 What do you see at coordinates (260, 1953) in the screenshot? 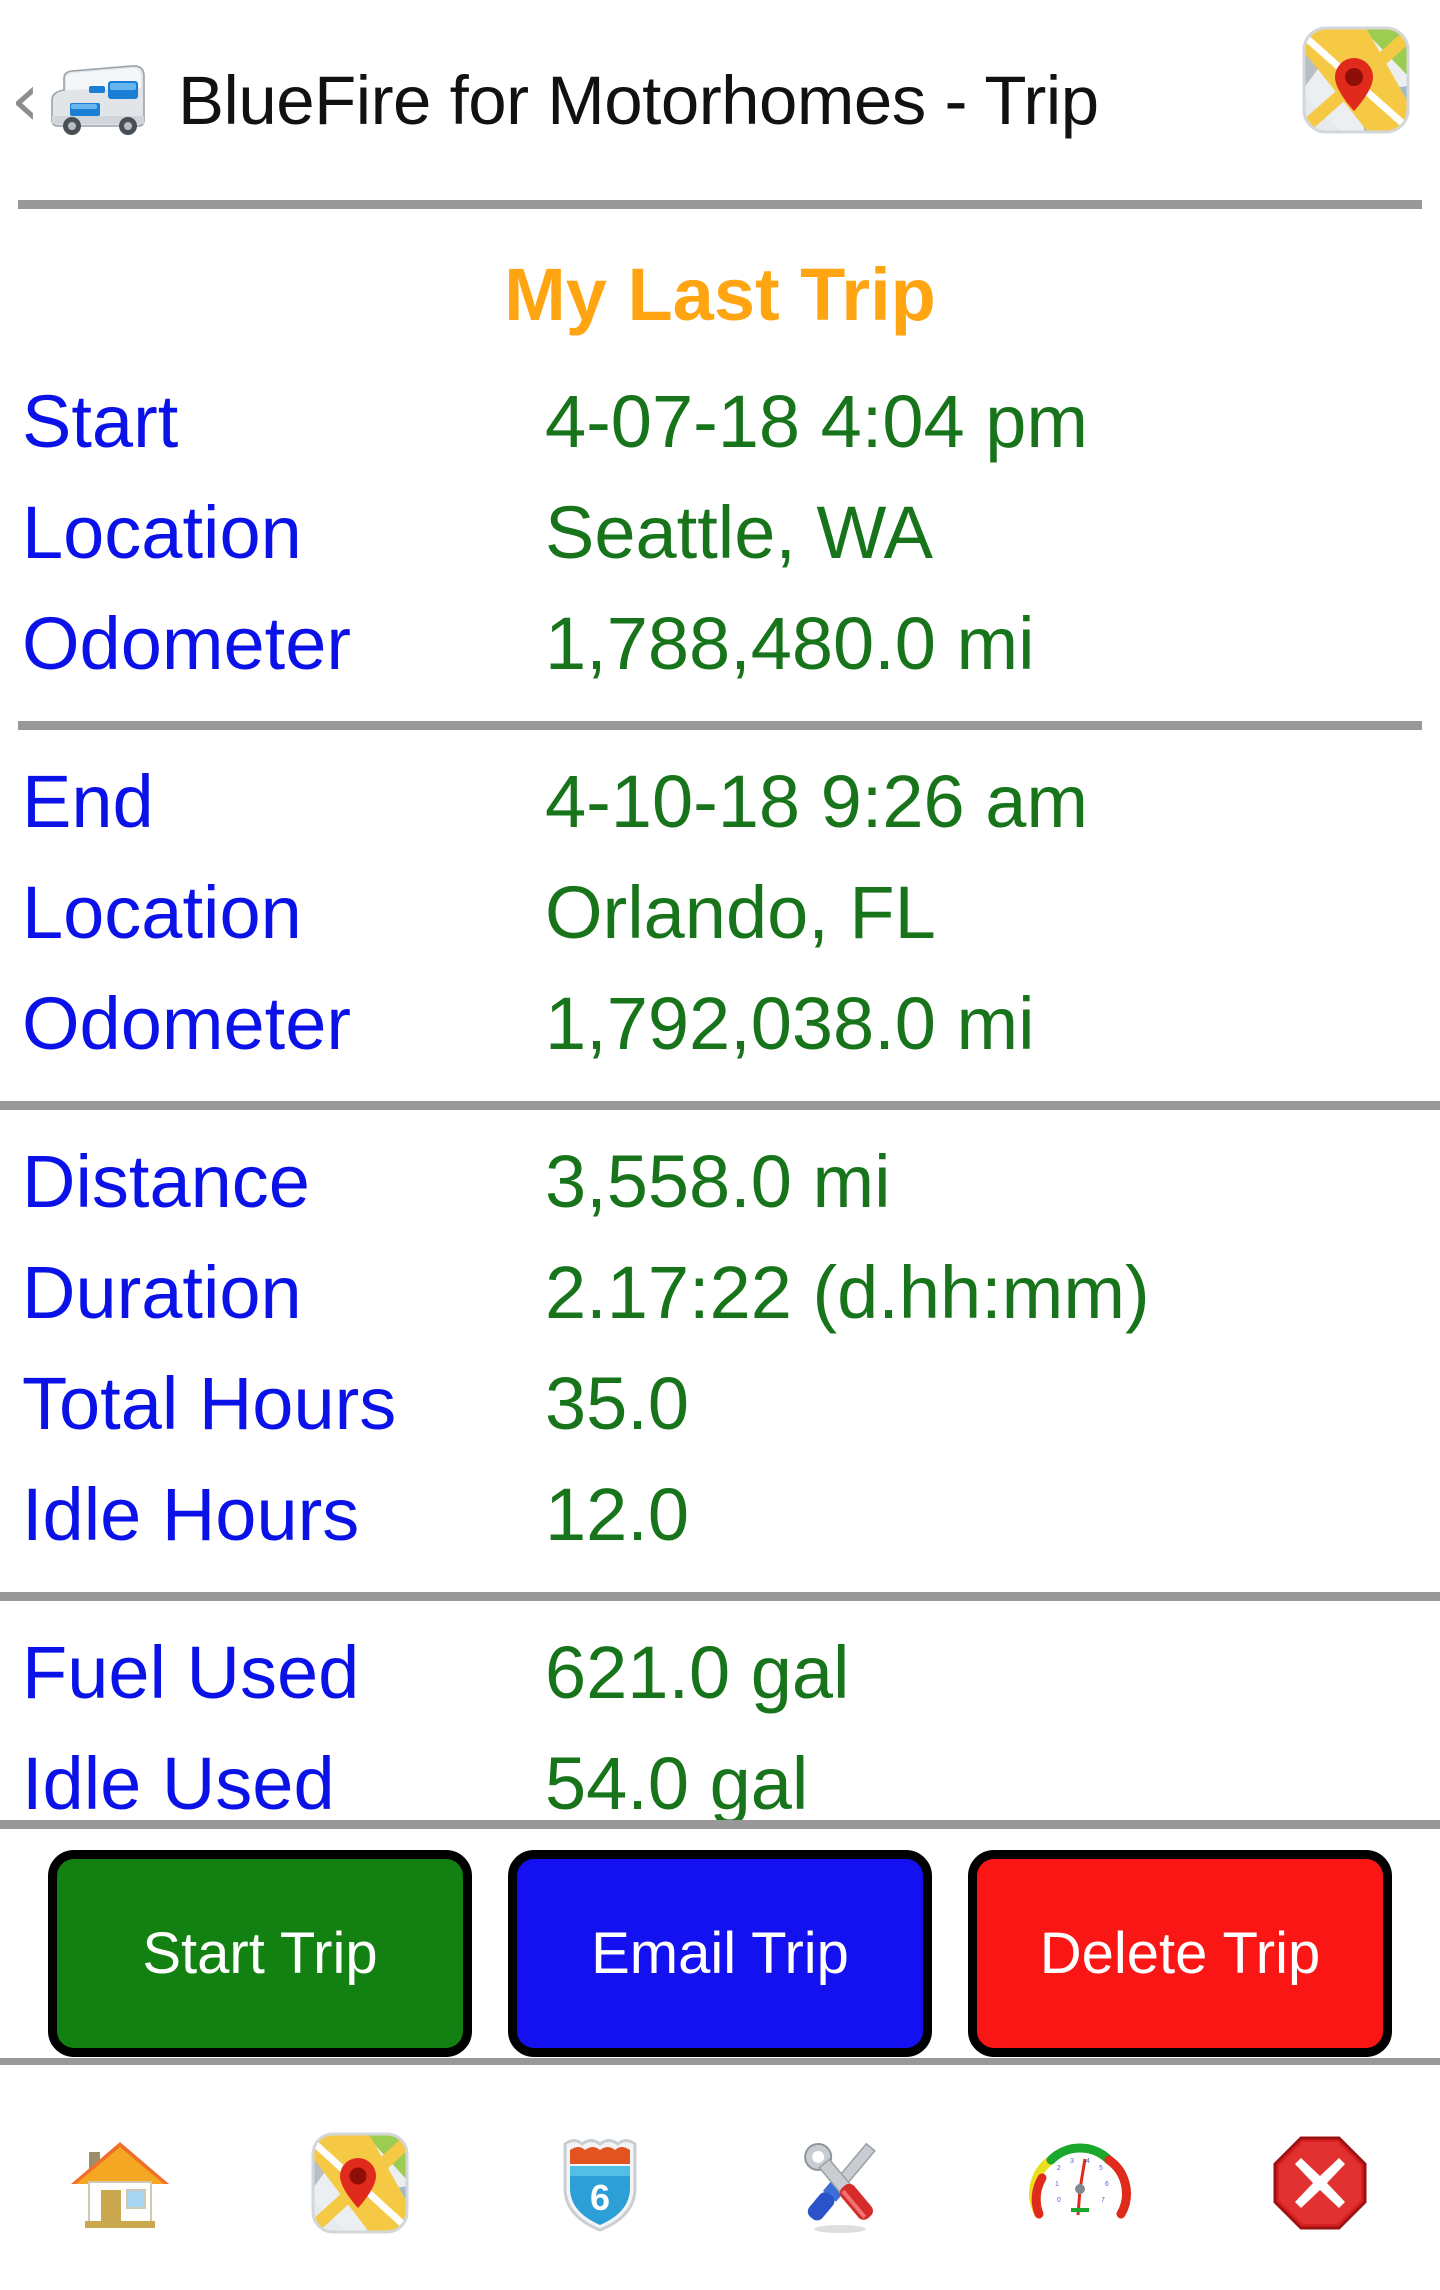
I see `start-trip-button: Start Trip` at bounding box center [260, 1953].